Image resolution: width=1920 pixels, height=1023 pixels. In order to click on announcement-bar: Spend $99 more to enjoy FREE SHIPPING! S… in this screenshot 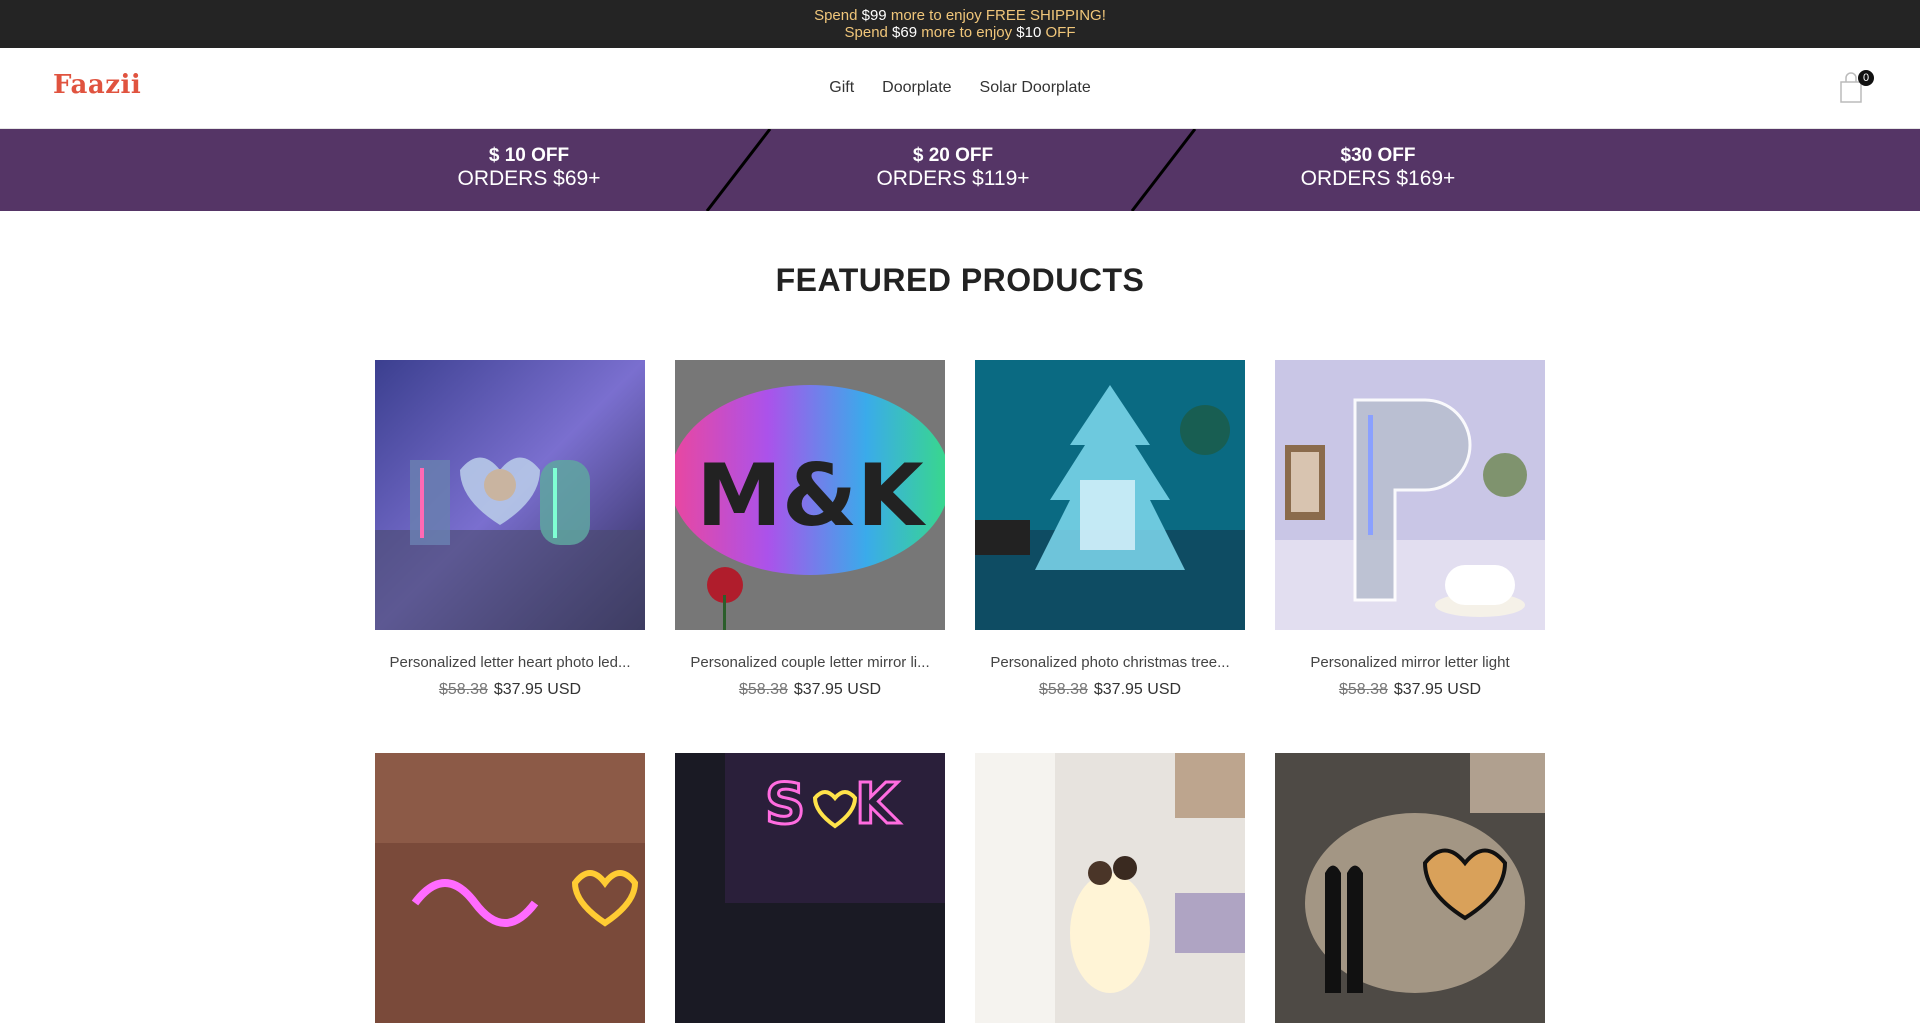, I will do `click(960, 24)`.